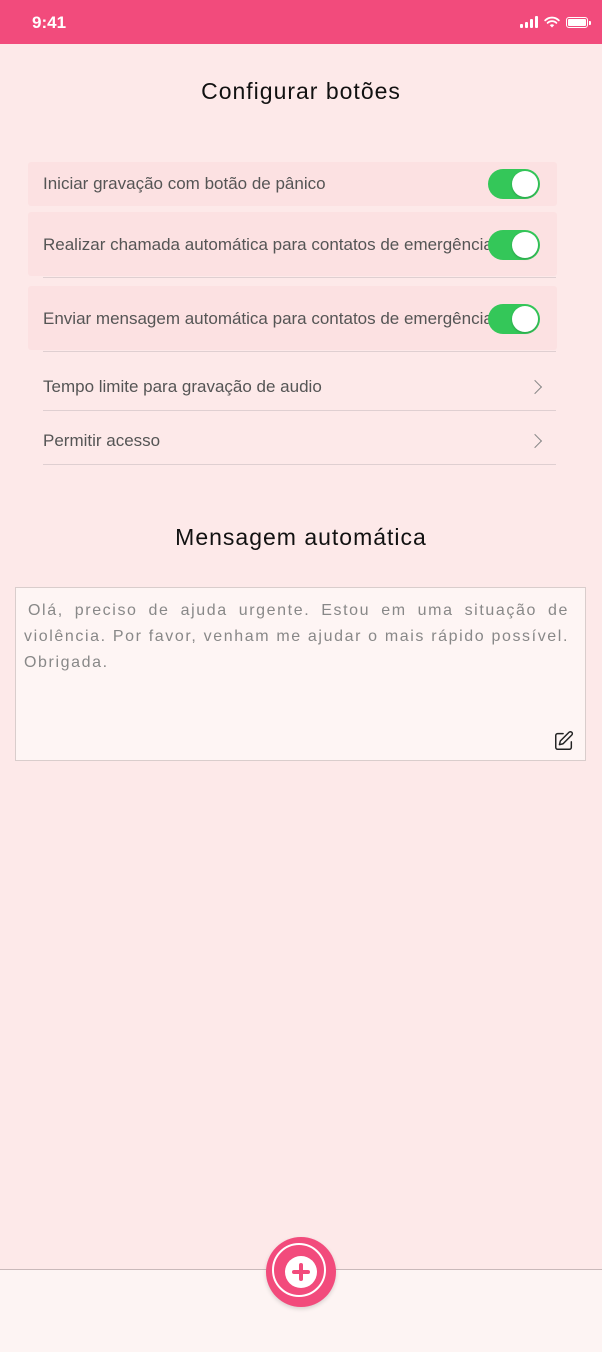  I want to click on status-bar: 9:41, so click(301, 22).